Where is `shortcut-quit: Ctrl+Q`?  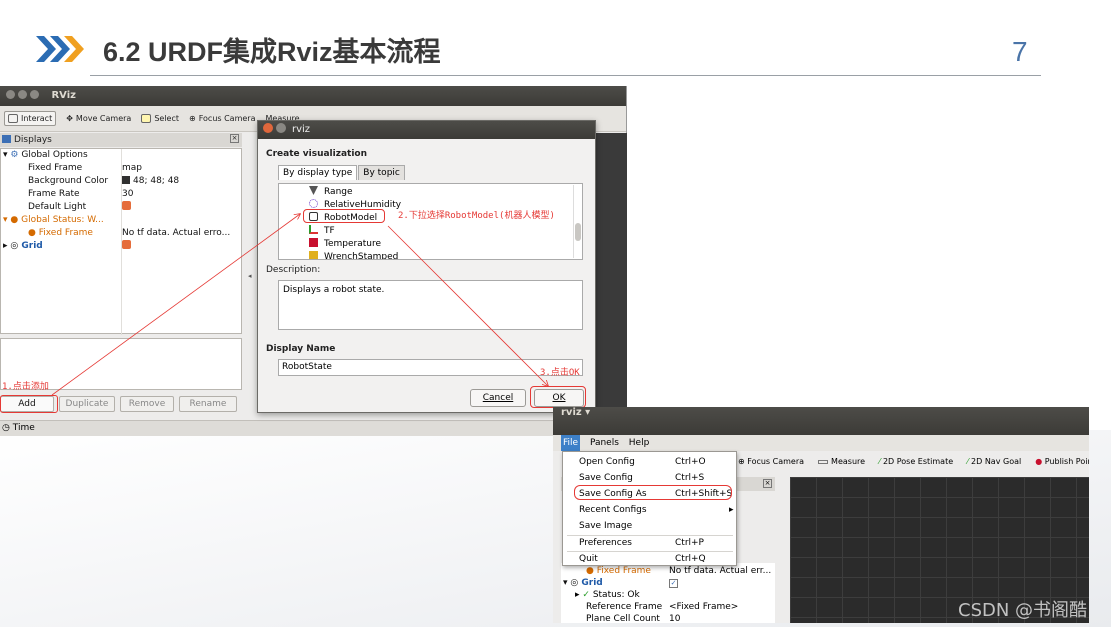
shortcut-quit: Ctrl+Q is located at coordinates (690, 559).